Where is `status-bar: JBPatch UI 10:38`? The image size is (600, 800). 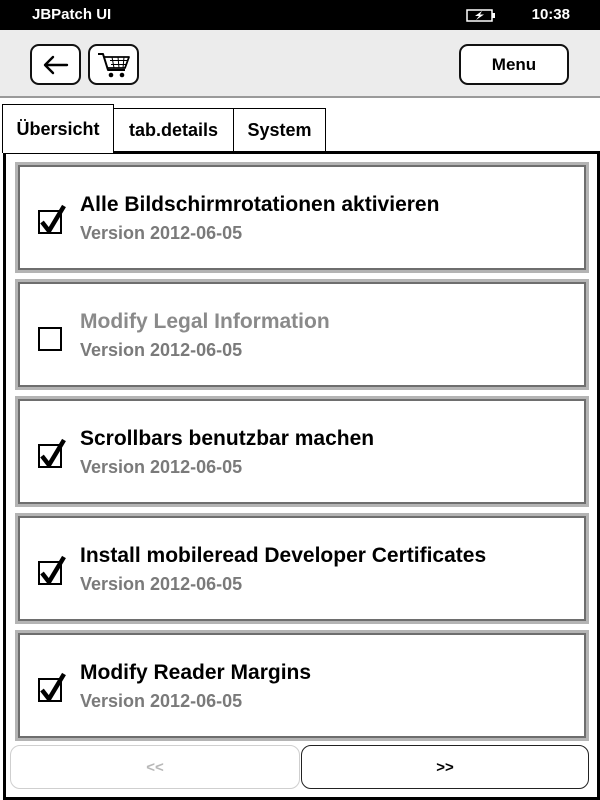 status-bar: JBPatch UI 10:38 is located at coordinates (300, 15).